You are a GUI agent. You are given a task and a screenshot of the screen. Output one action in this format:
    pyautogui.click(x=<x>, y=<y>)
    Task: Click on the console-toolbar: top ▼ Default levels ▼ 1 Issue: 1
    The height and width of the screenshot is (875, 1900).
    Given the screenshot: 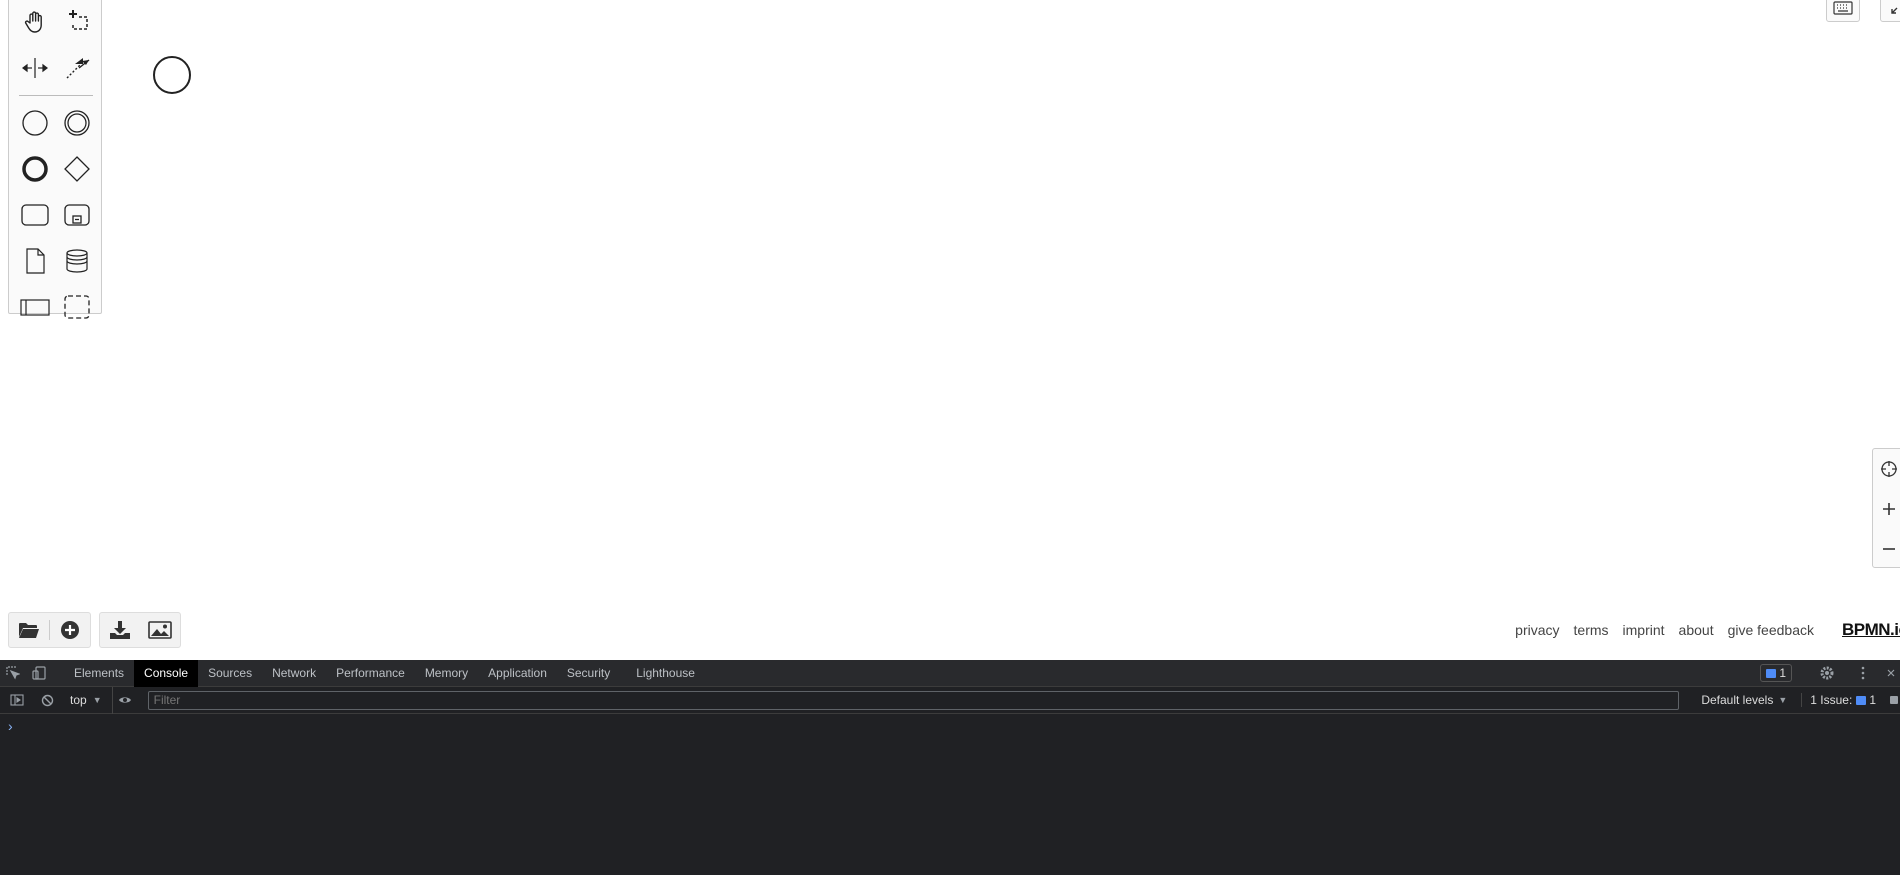 What is the action you would take?
    pyautogui.click(x=950, y=700)
    